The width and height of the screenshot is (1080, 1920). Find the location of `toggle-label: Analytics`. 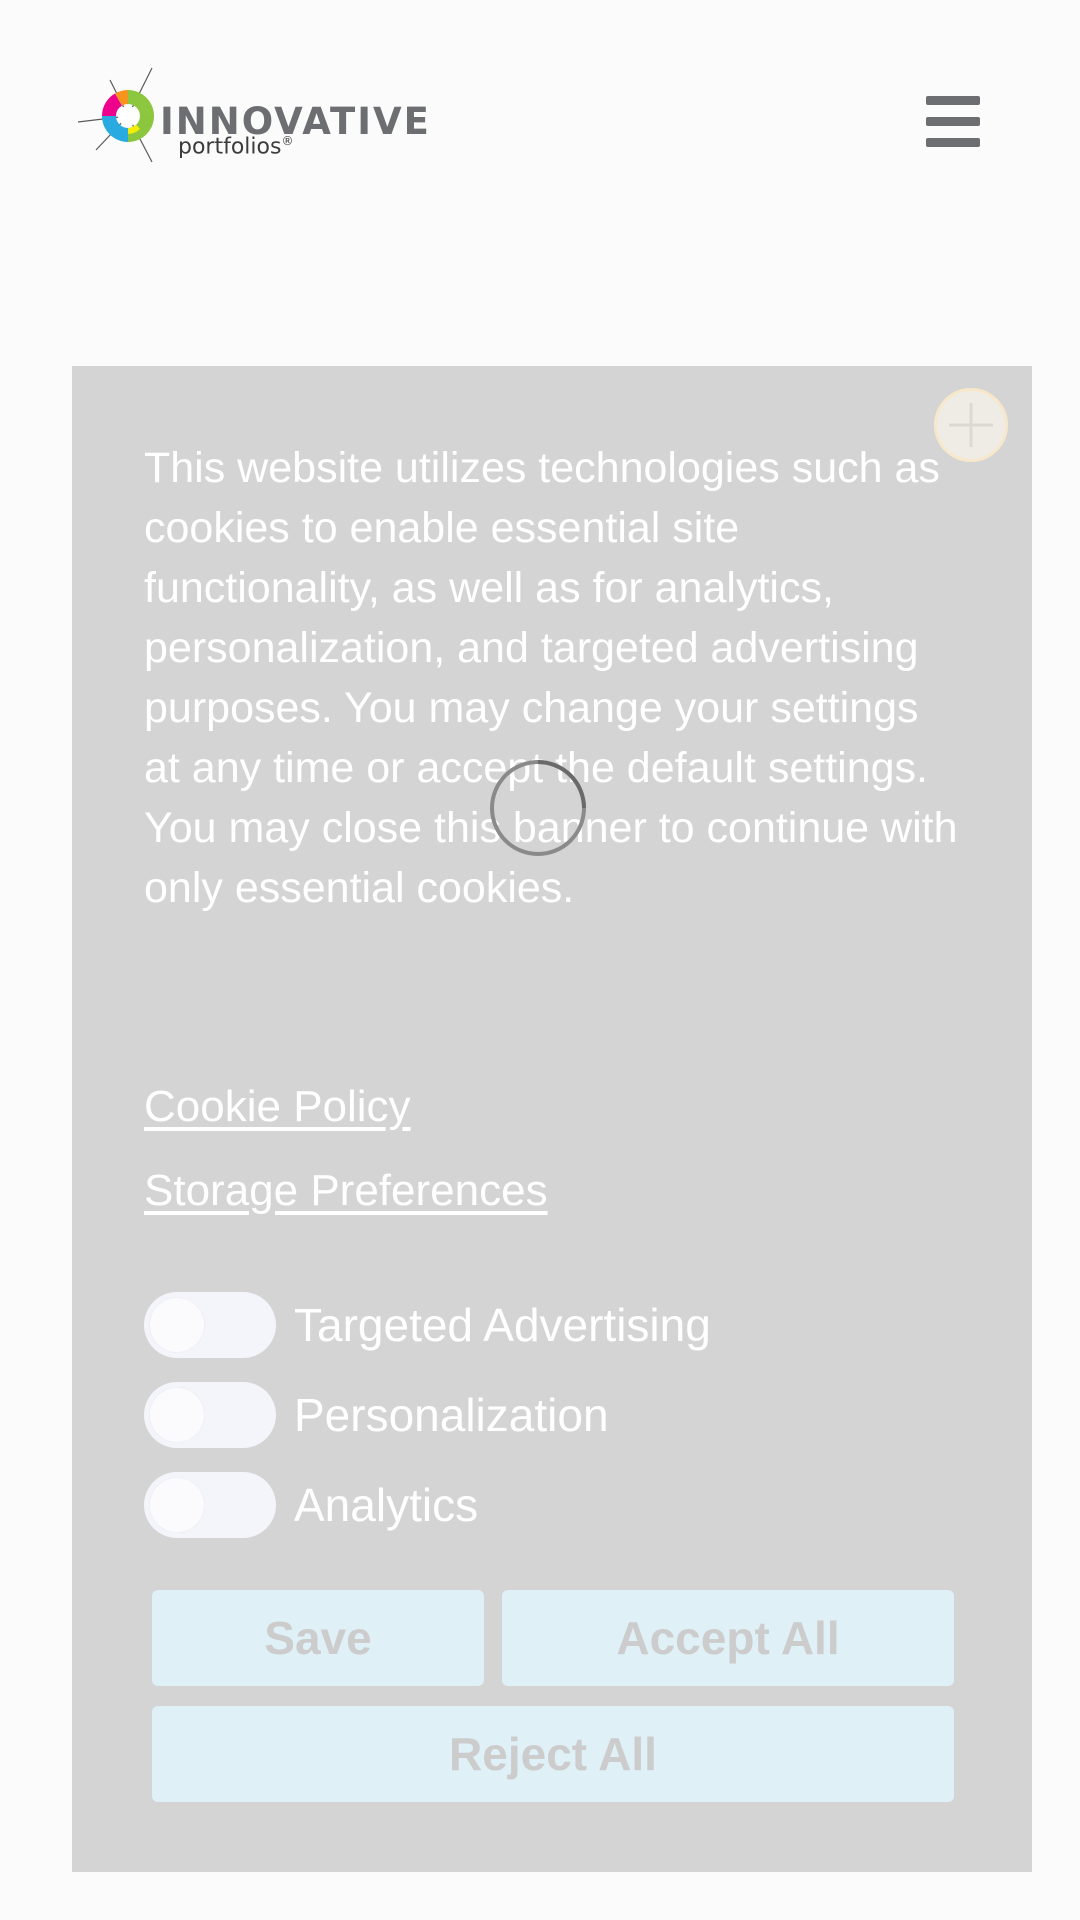

toggle-label: Analytics is located at coordinates (386, 1505).